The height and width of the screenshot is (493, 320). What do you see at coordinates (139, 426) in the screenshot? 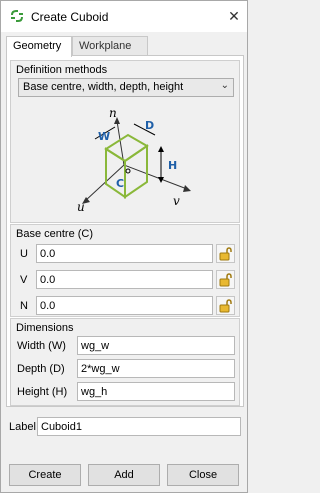
I see `label-field: Cuboid1` at bounding box center [139, 426].